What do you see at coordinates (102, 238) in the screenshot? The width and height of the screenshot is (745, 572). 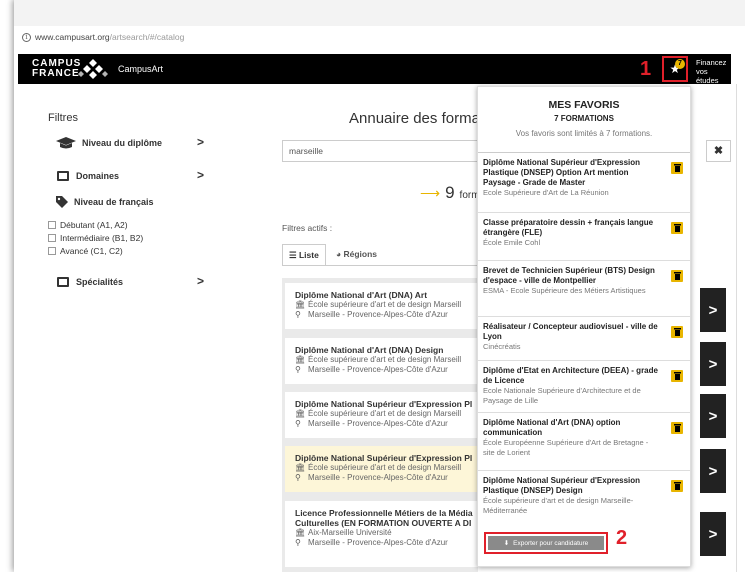 I see `level-label: Intermédiaire (B1, B2)` at bounding box center [102, 238].